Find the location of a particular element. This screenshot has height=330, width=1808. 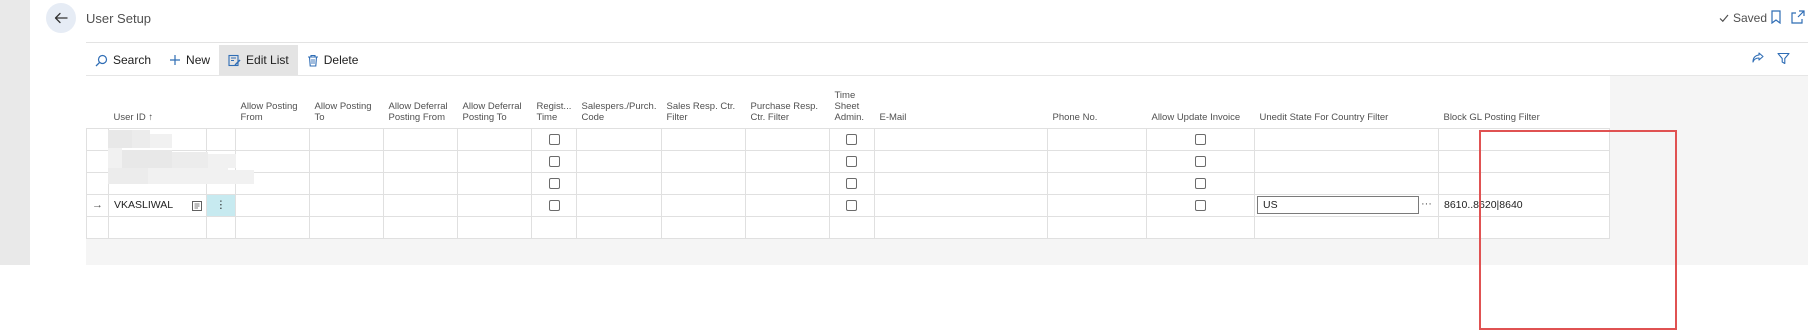

row-marker: → is located at coordinates (97, 205).